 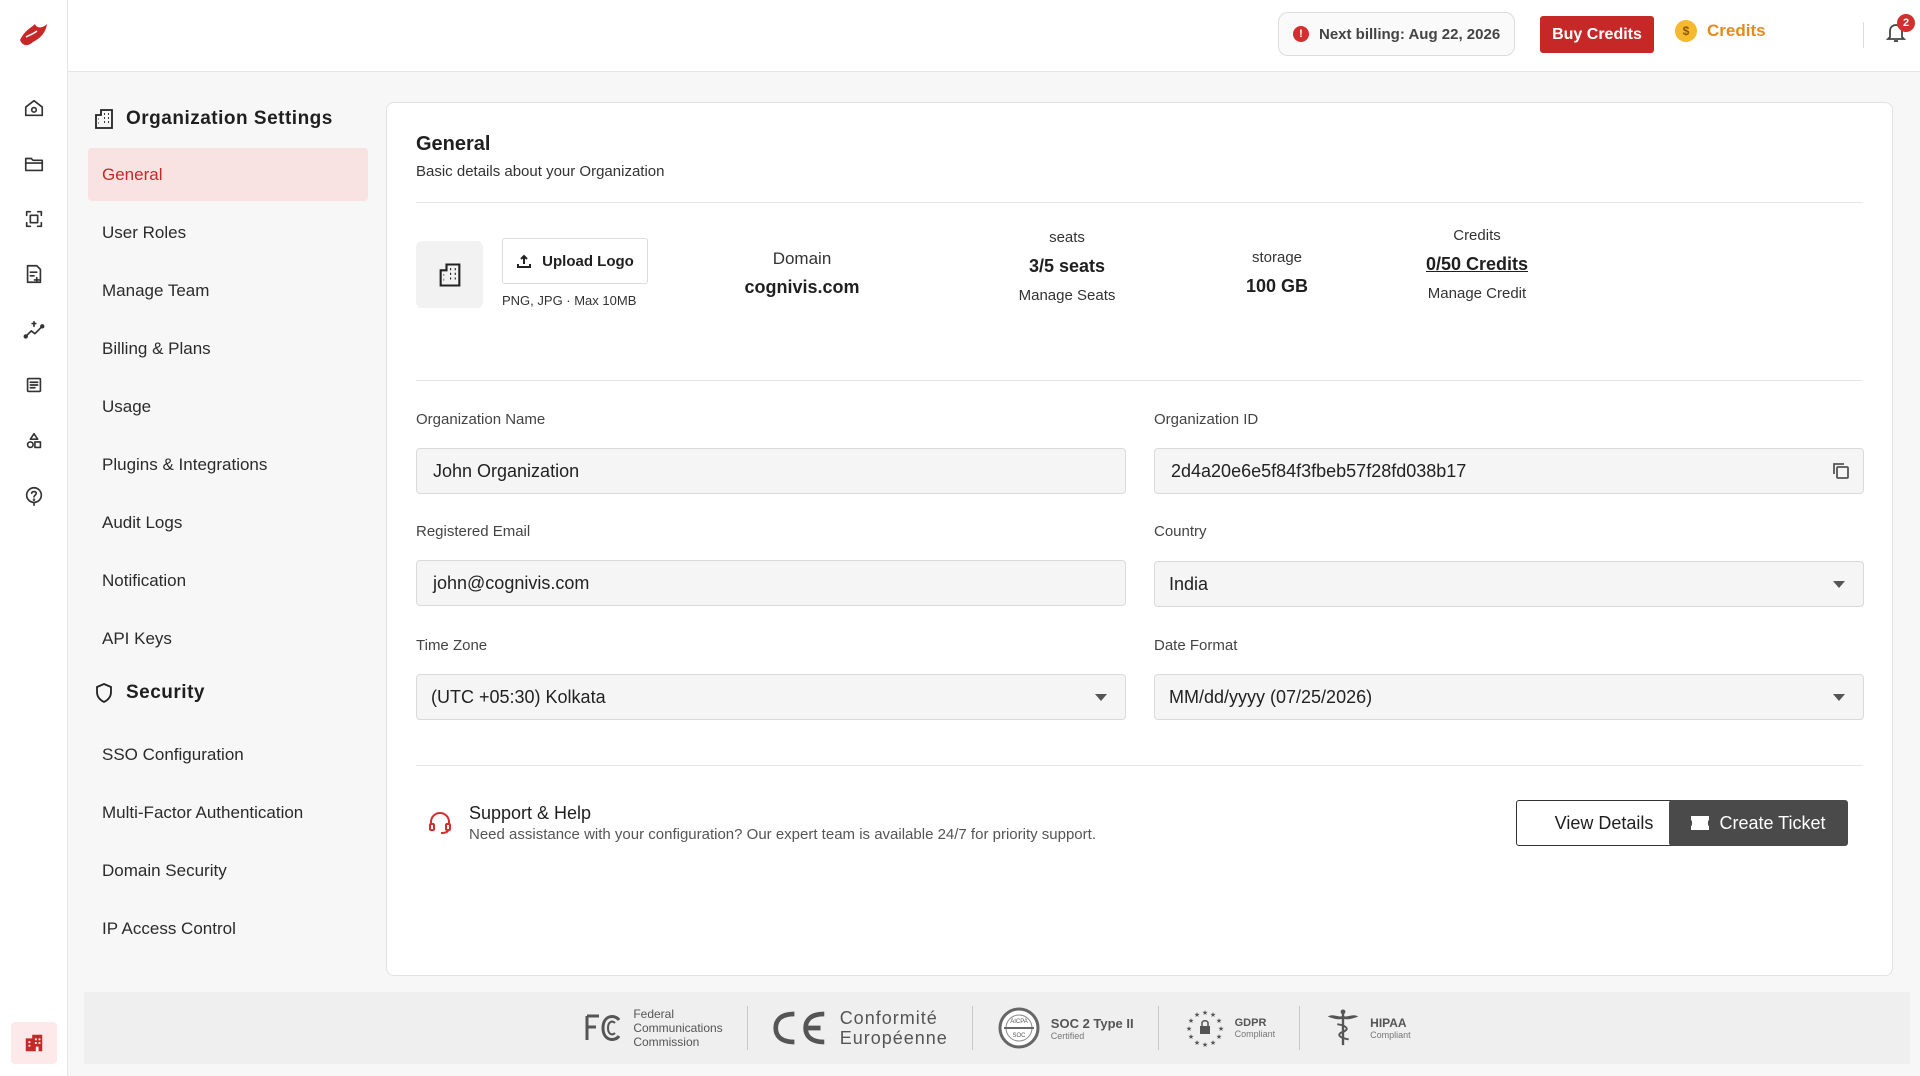 What do you see at coordinates (34, 1043) in the screenshot?
I see `organization-icon` at bounding box center [34, 1043].